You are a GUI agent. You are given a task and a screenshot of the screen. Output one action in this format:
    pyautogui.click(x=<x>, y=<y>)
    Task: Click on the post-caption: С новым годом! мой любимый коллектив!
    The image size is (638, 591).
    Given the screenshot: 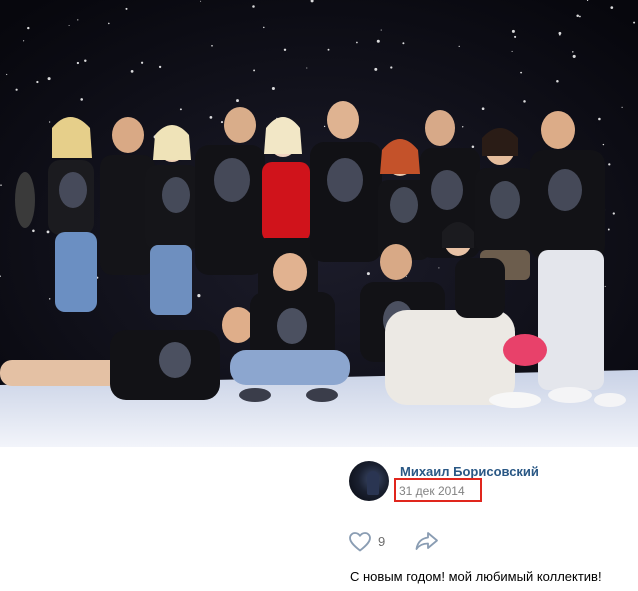 What is the action you would take?
    pyautogui.click(x=476, y=576)
    